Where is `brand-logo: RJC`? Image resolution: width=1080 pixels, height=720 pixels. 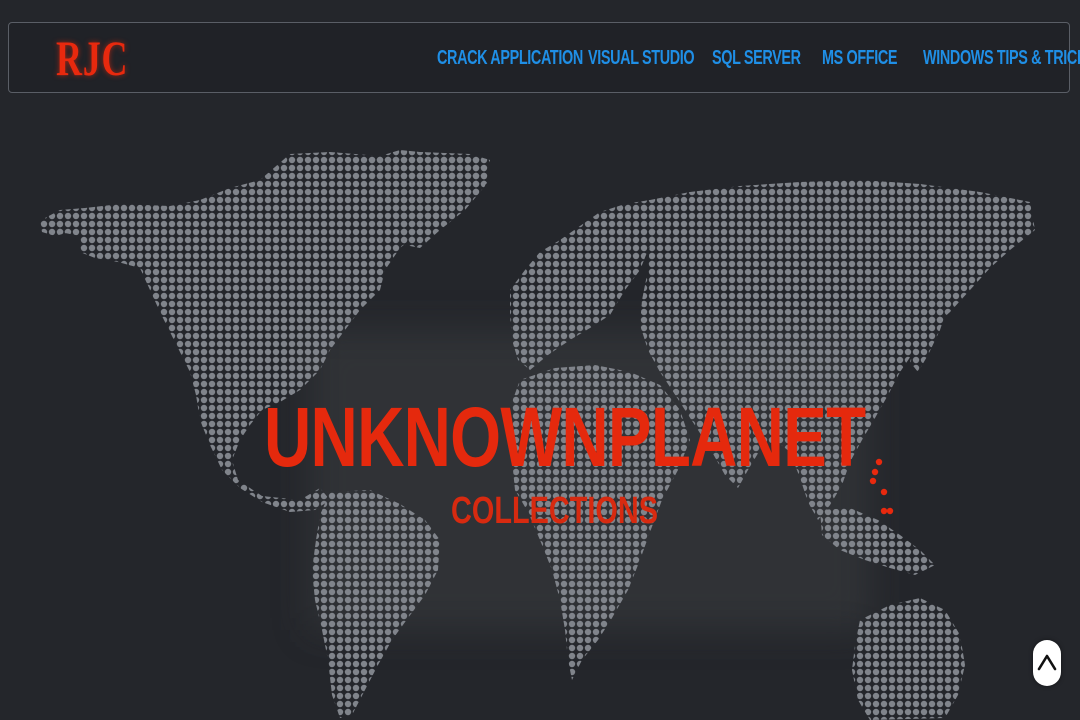
brand-logo: RJC is located at coordinates (92, 58).